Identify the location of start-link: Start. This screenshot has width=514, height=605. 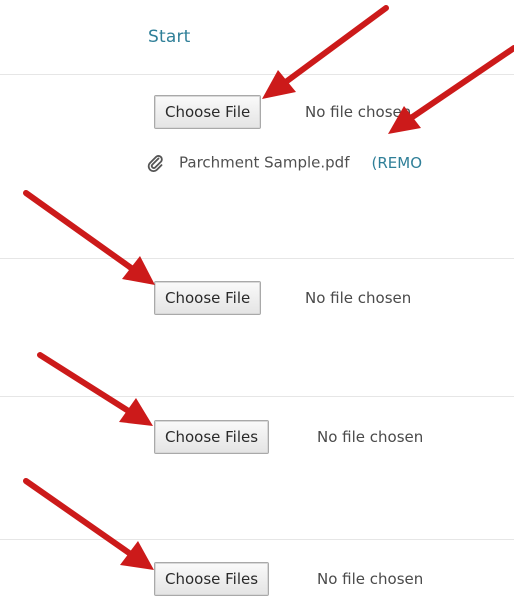
(169, 37).